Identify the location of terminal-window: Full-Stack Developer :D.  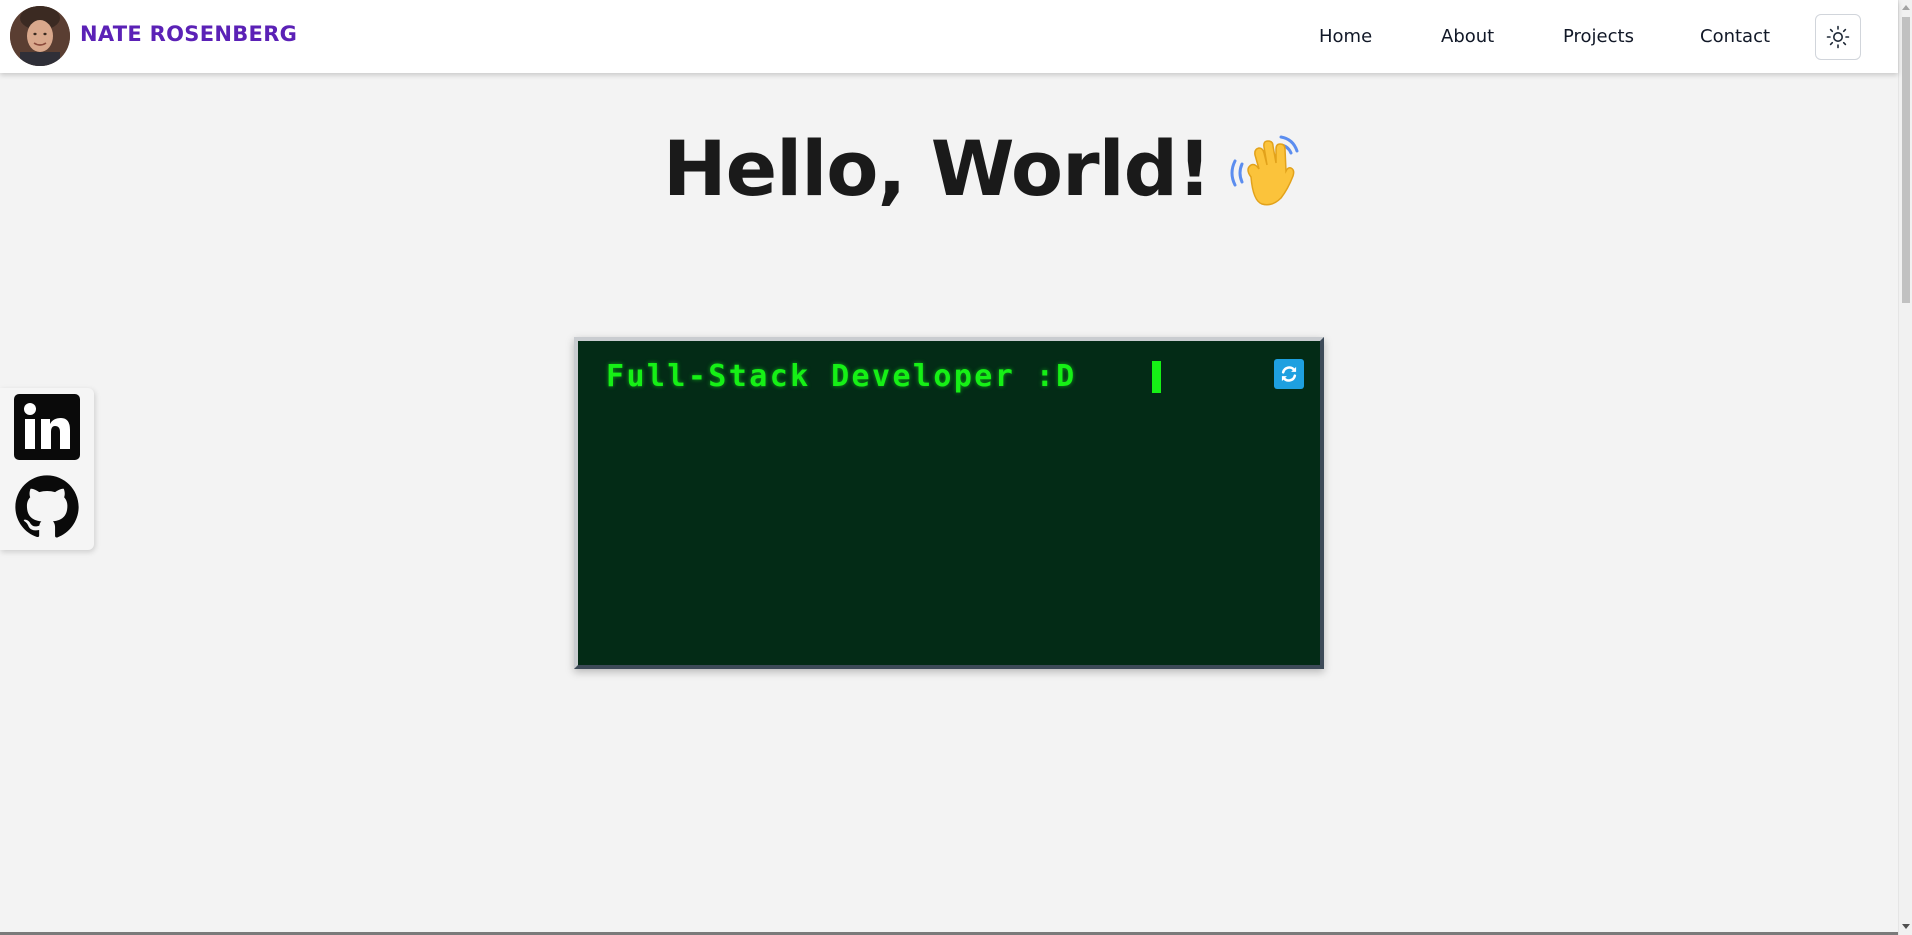
(949, 503).